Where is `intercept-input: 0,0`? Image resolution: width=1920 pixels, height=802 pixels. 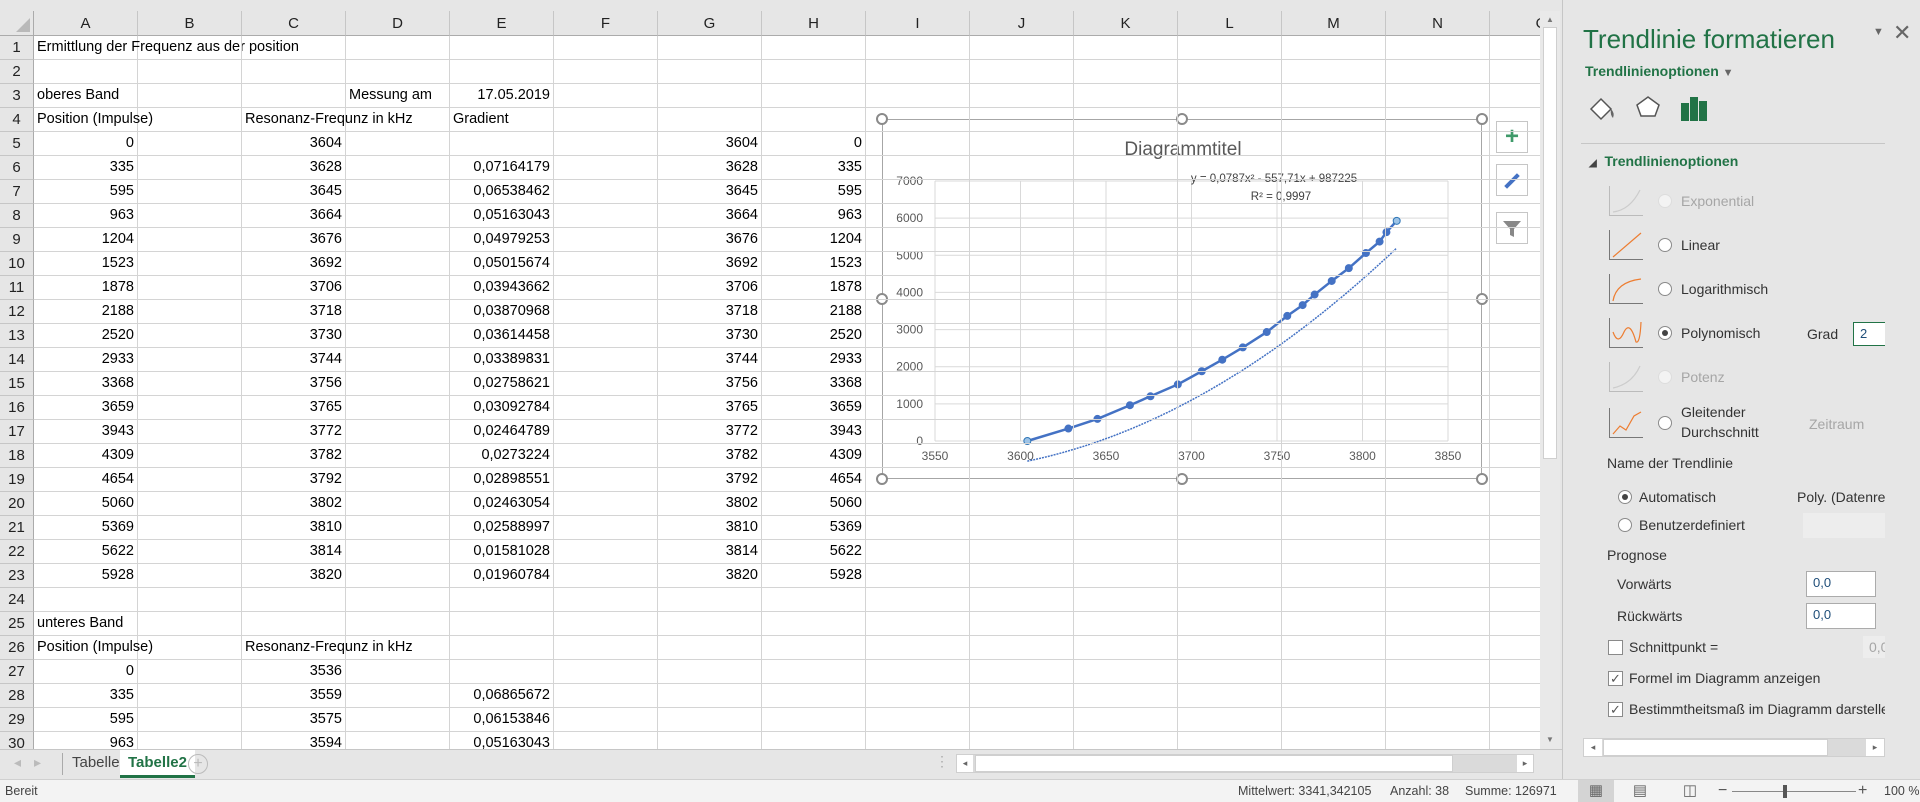 intercept-input: 0,0 is located at coordinates (1874, 647).